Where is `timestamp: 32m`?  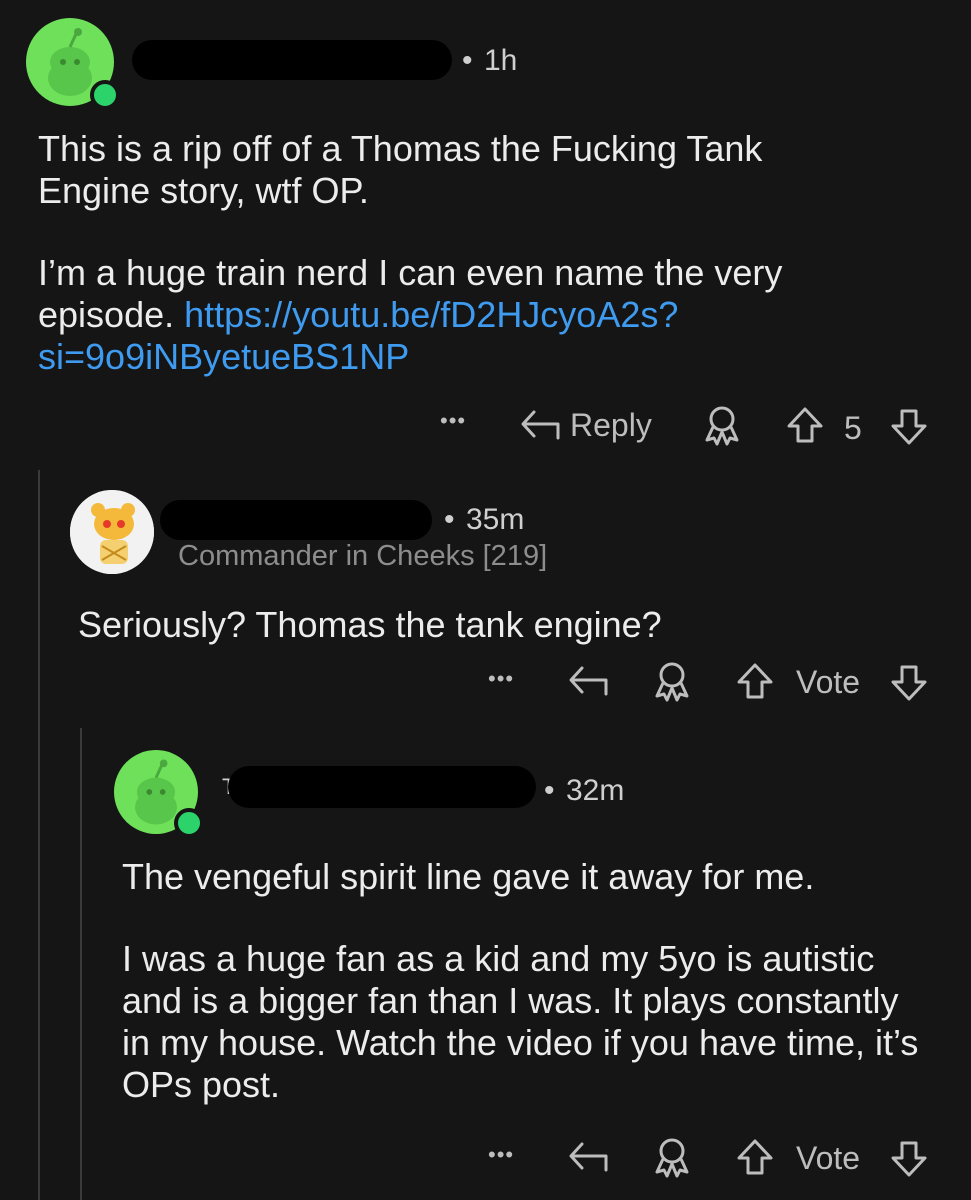 timestamp: 32m is located at coordinates (595, 790).